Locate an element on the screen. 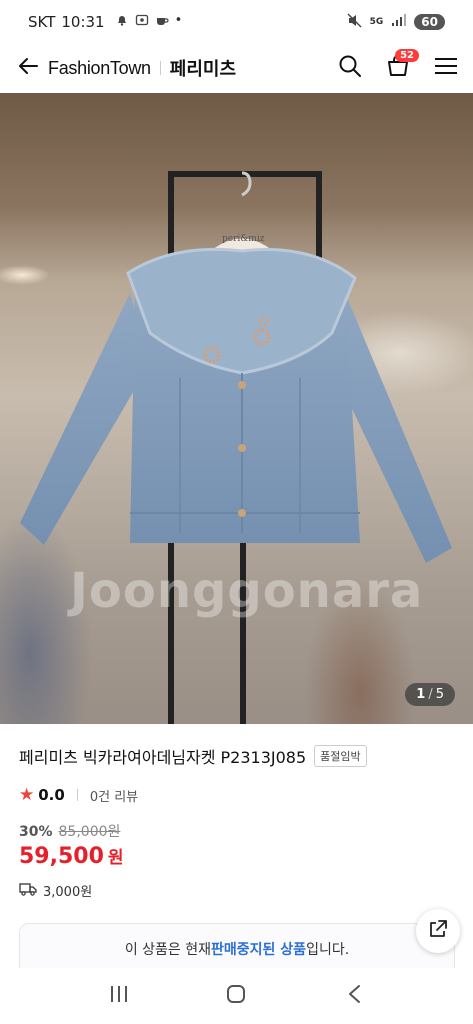 The width and height of the screenshot is (473, 1024). home-icon is located at coordinates (236, 996).